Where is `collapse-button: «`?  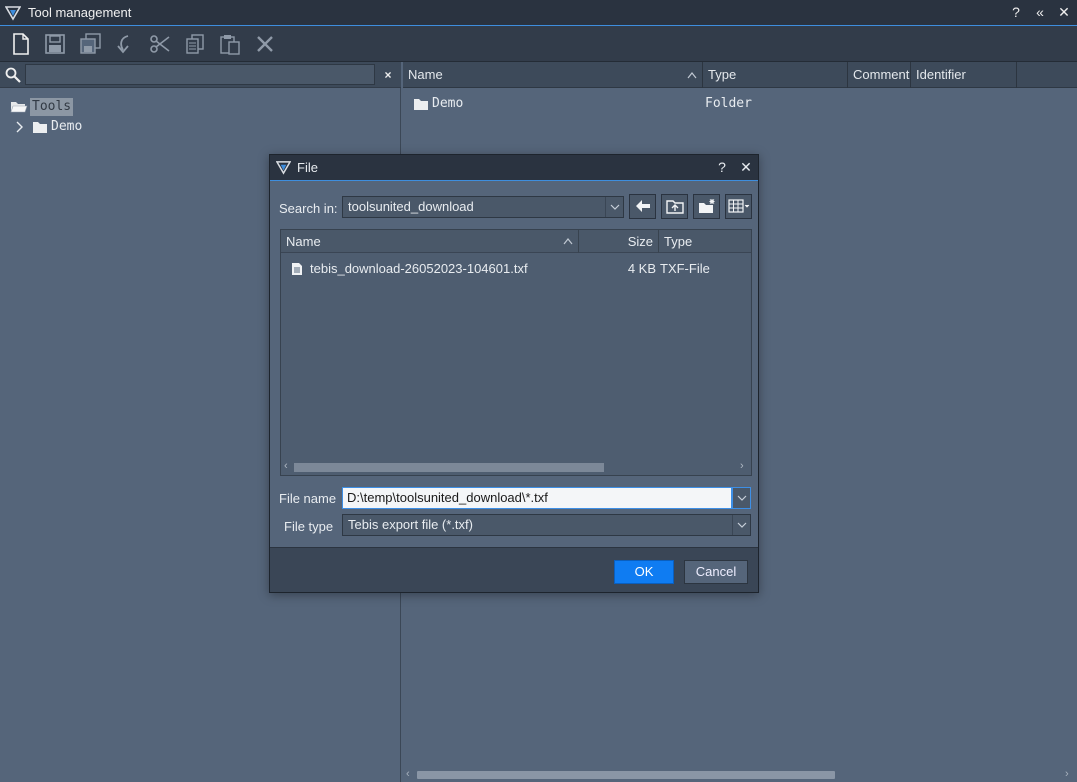
collapse-button: « is located at coordinates (1040, 13).